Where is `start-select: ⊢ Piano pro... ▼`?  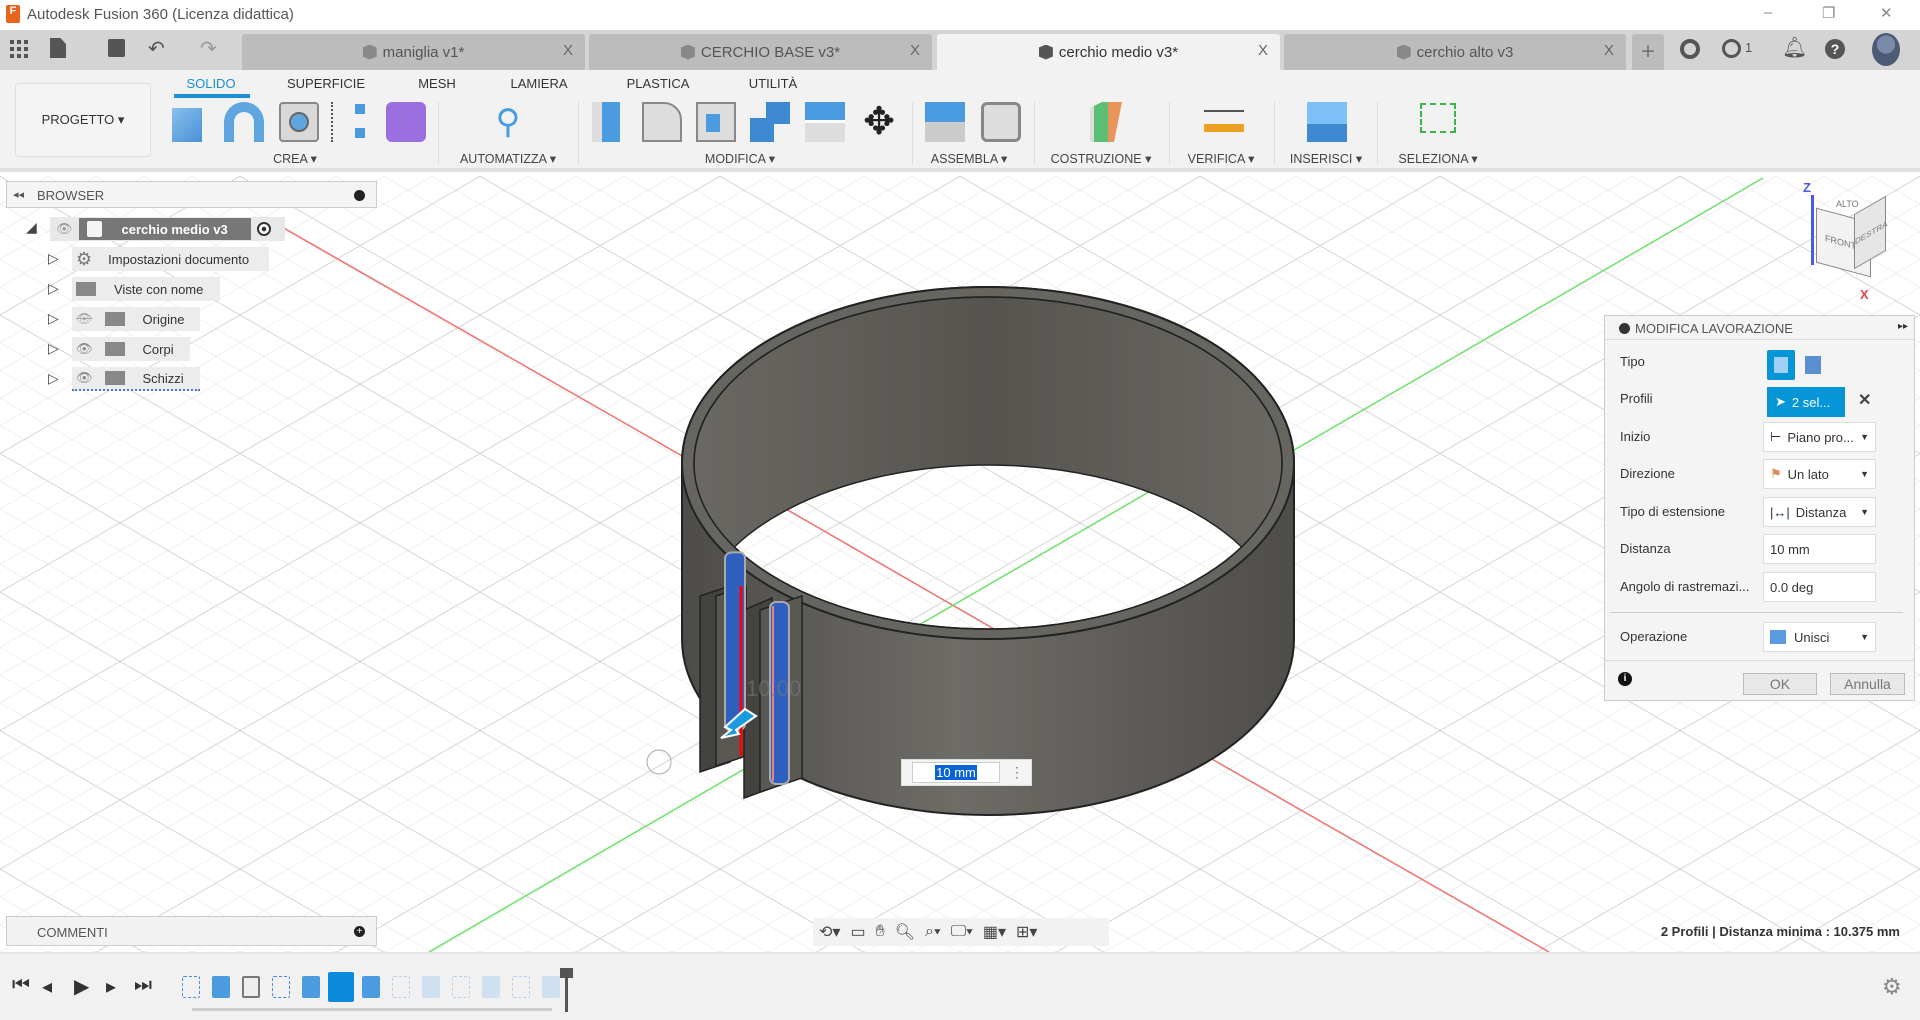
start-select: ⊢ Piano pro... ▼ is located at coordinates (1819, 437).